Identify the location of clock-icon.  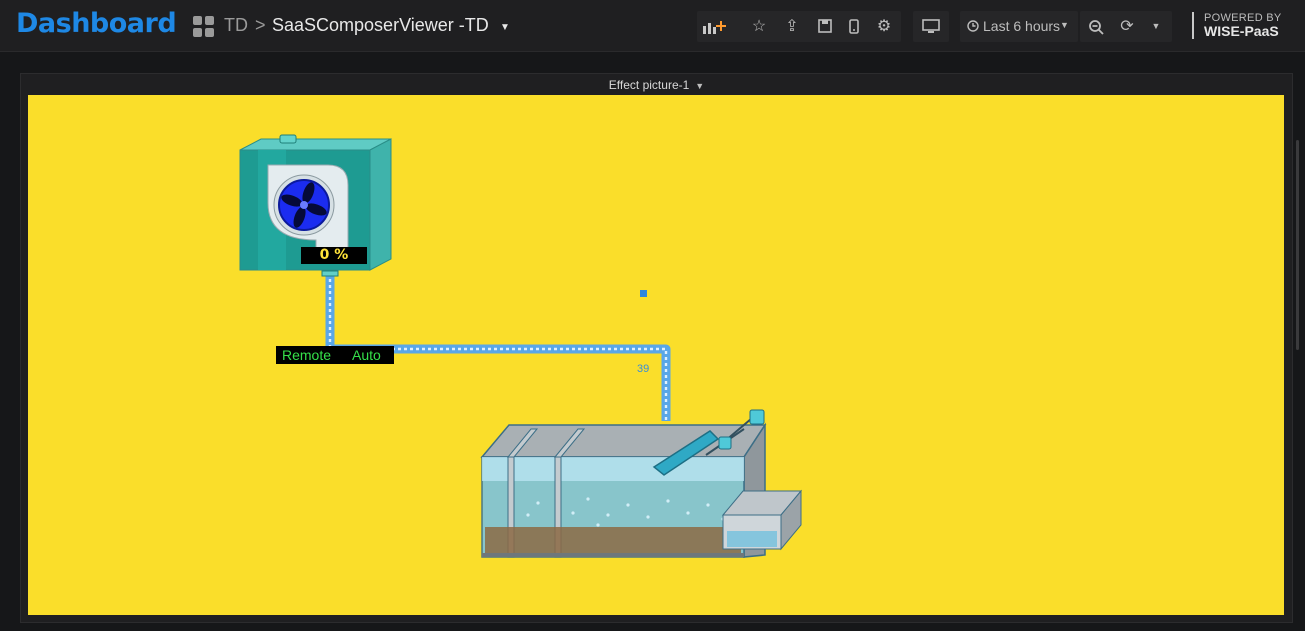
(973, 26).